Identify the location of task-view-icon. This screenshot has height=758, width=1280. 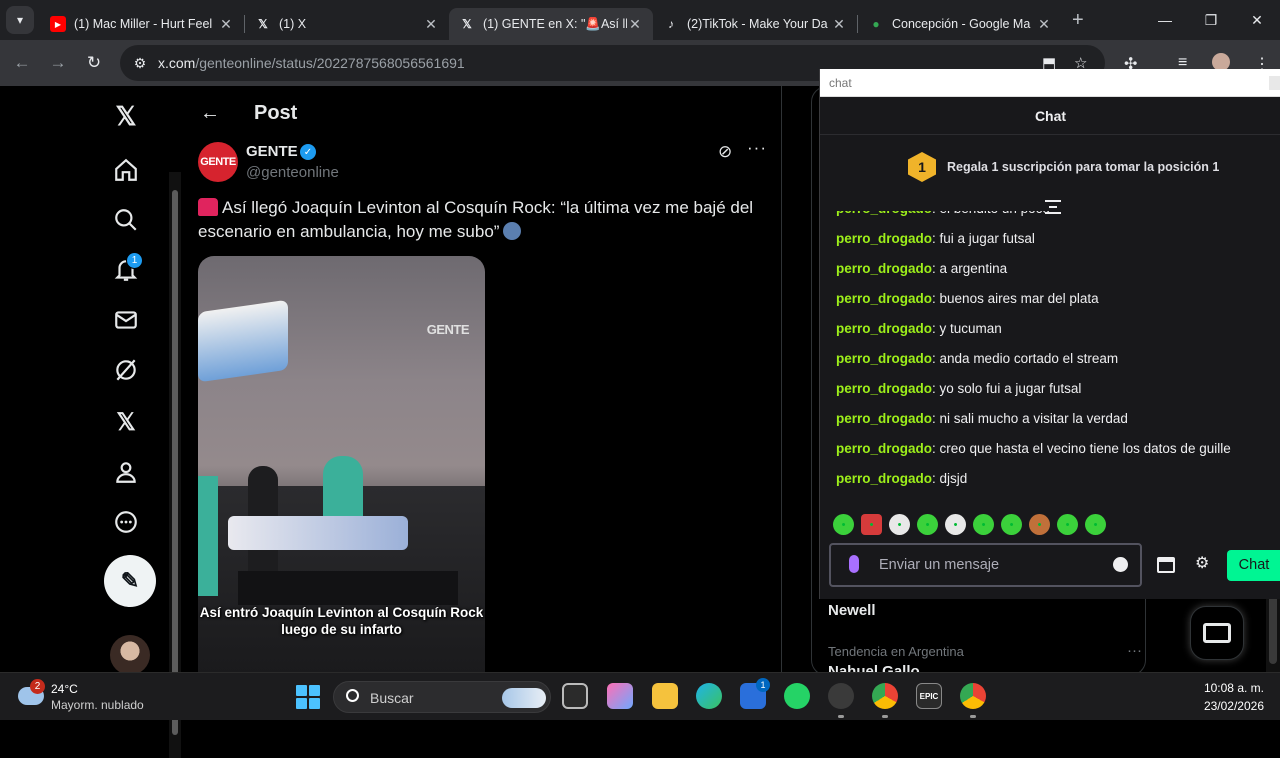
(575, 696).